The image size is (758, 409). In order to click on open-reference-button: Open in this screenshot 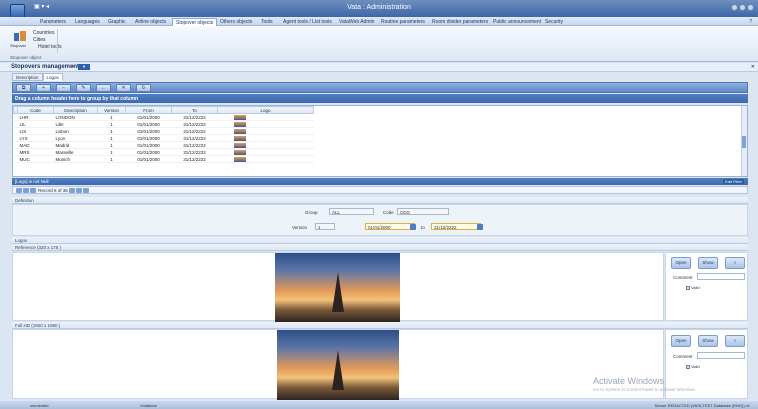, I will do `click(681, 263)`.